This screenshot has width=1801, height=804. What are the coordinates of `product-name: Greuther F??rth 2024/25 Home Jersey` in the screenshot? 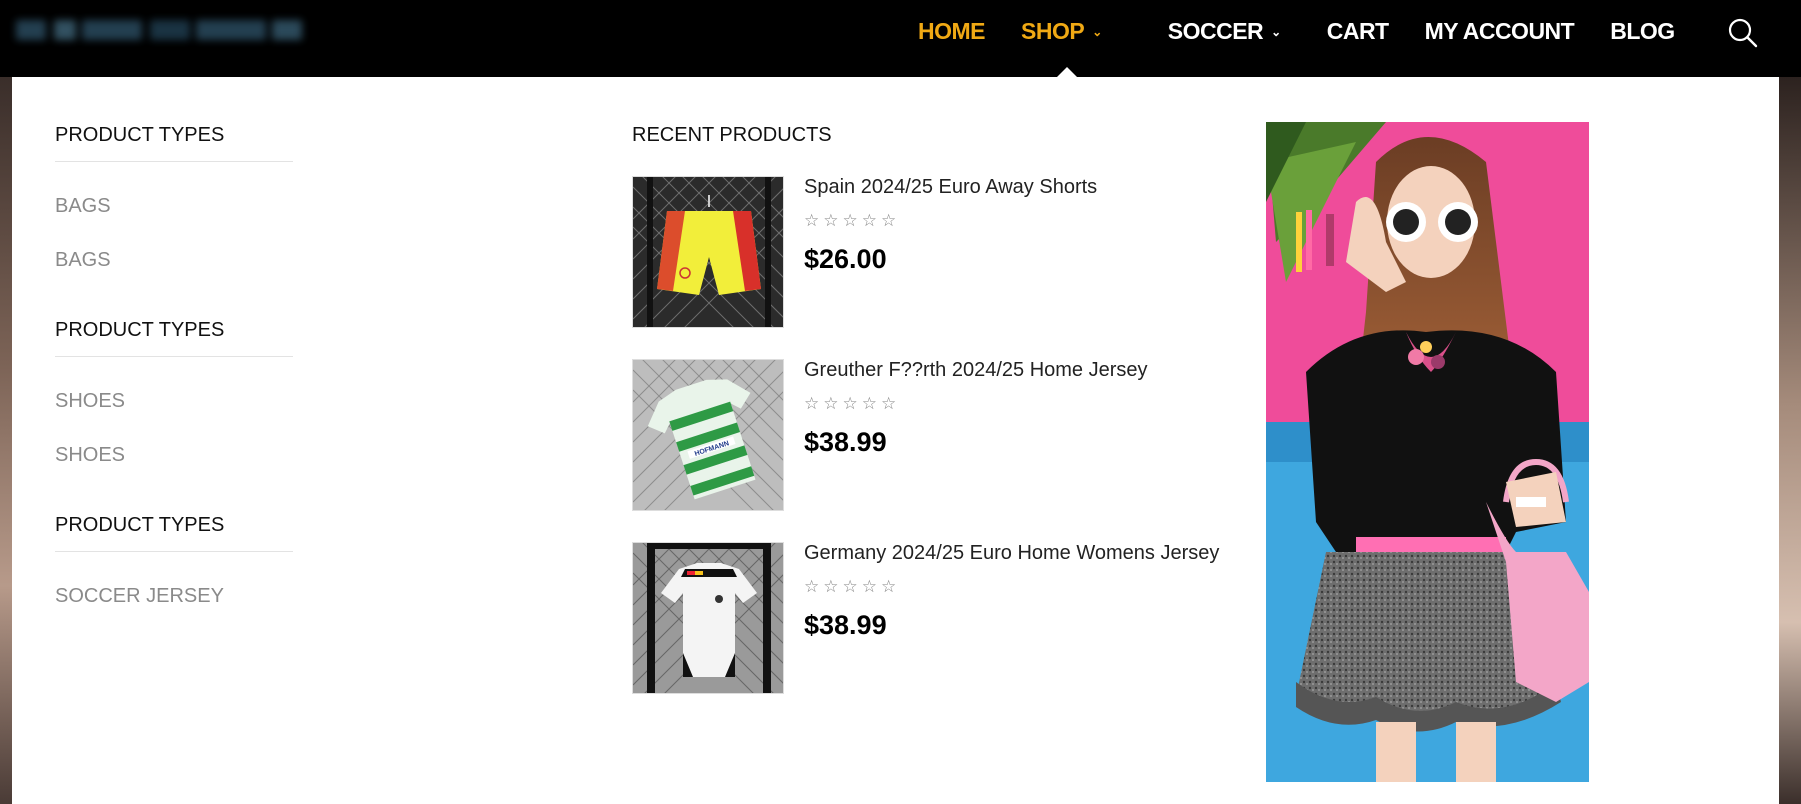 It's located at (976, 370).